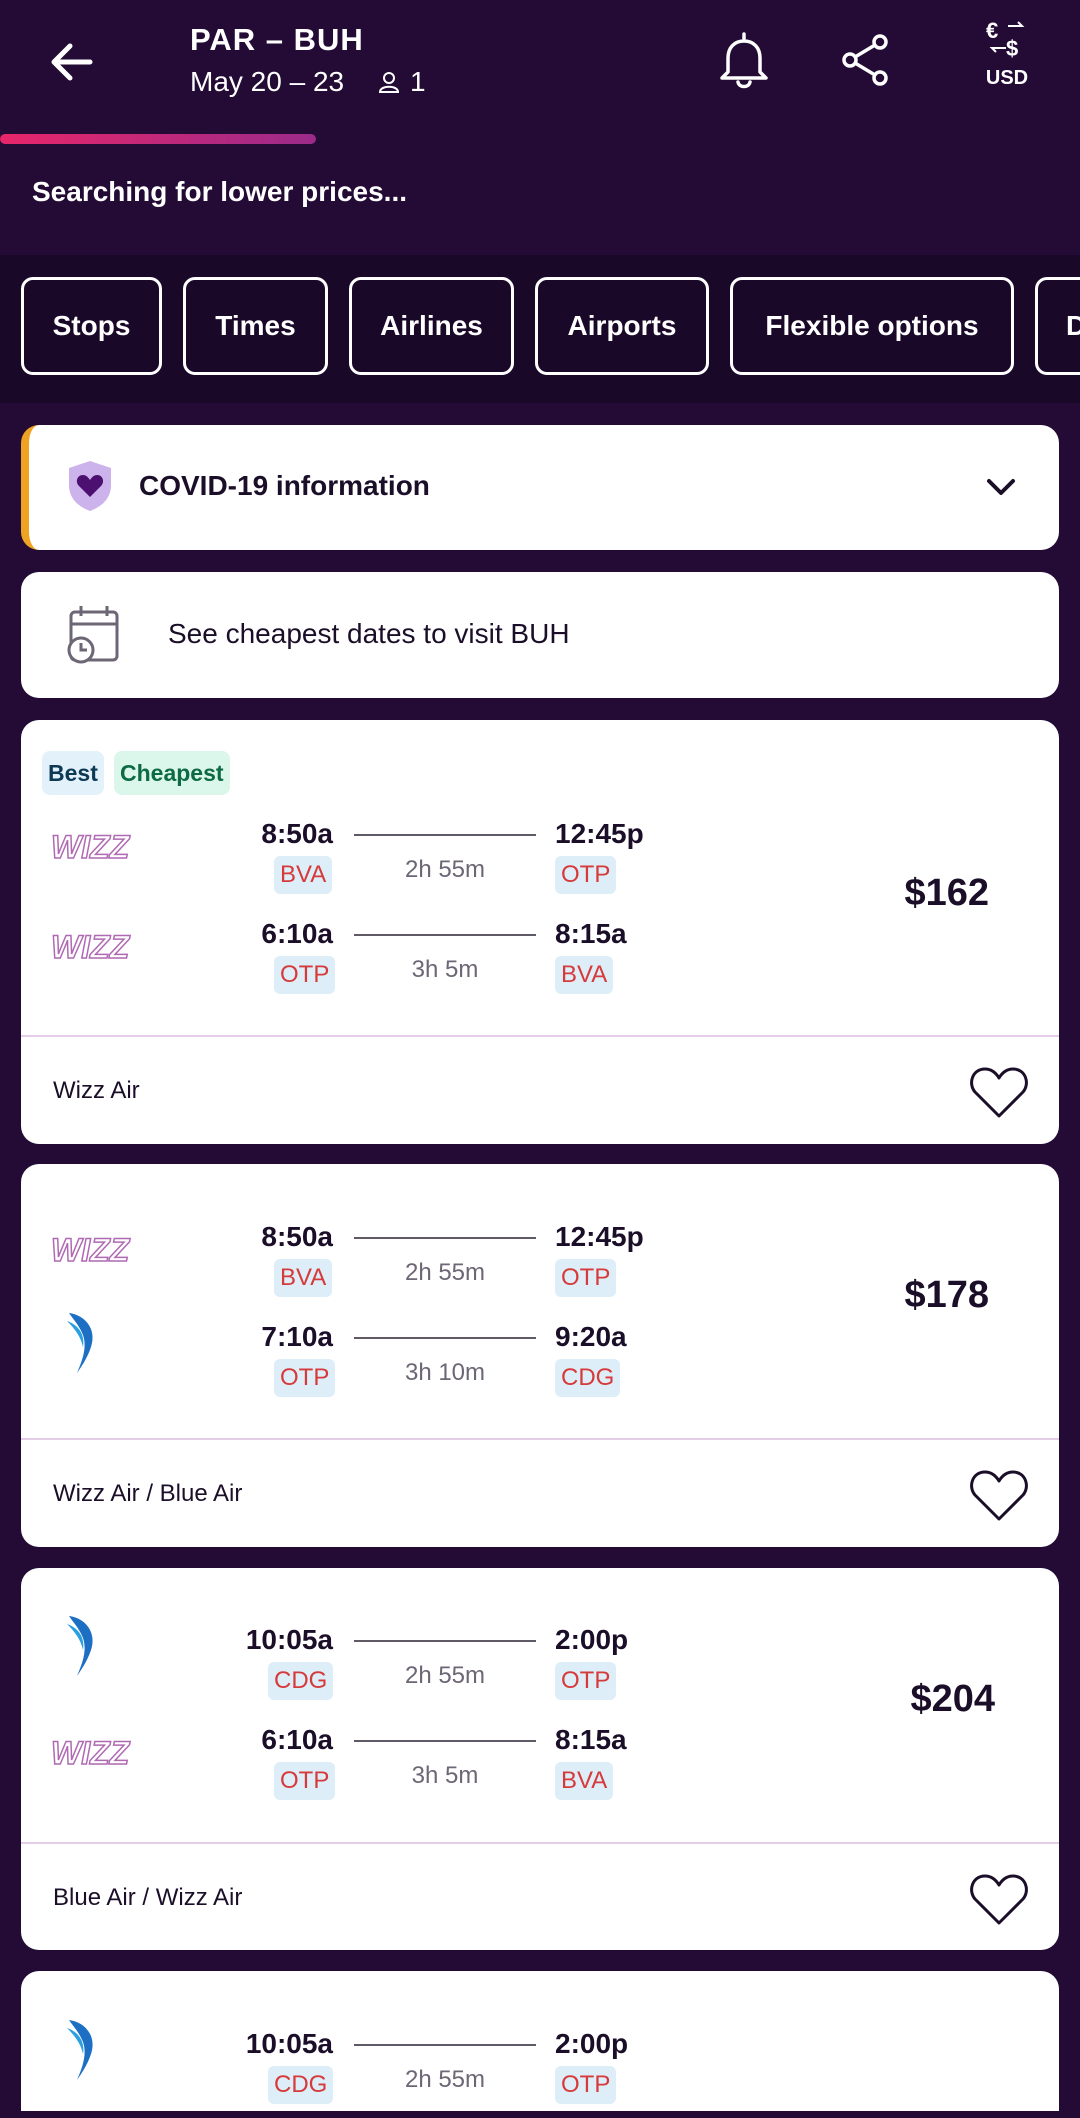 Image resolution: width=1080 pixels, height=2118 pixels. I want to click on back-button, so click(74, 62).